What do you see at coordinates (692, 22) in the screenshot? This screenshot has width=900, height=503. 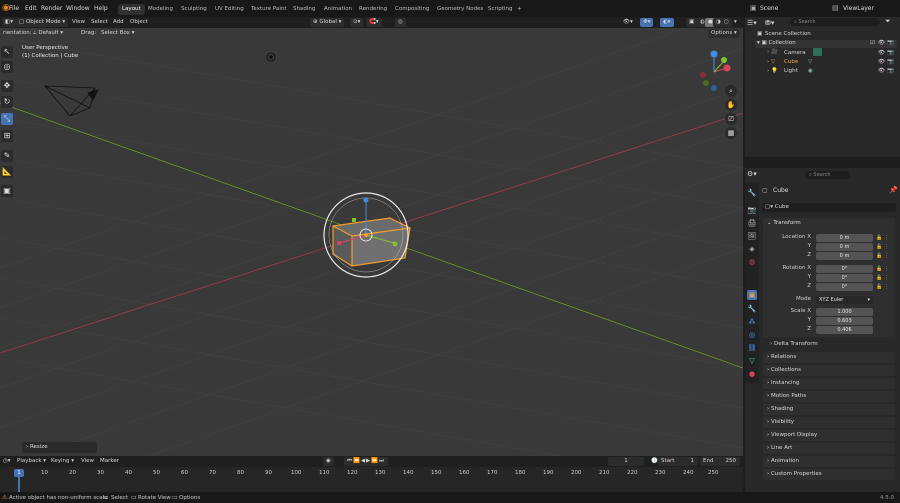 I see `xray-icon: ▣` at bounding box center [692, 22].